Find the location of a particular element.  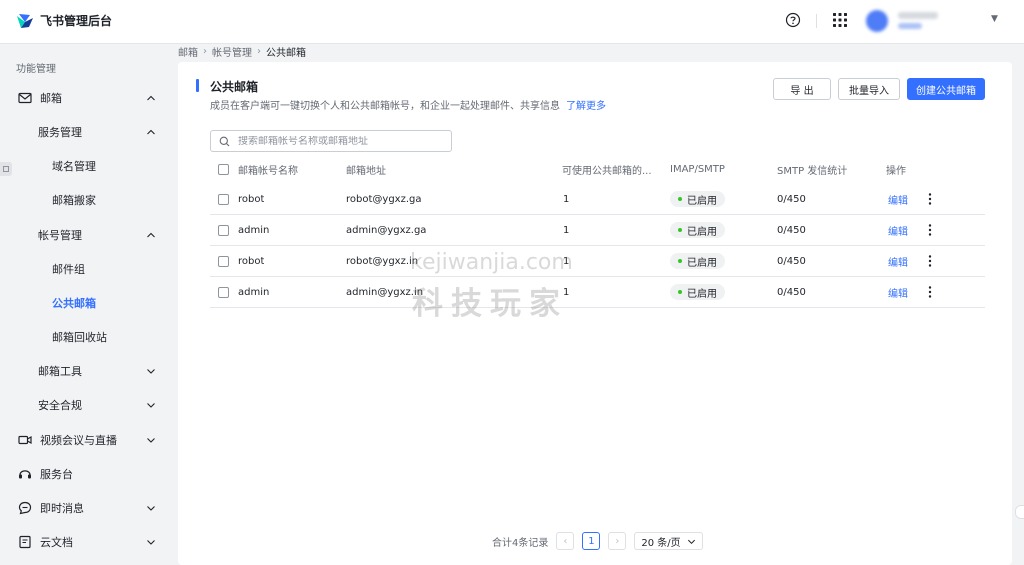

column-header-actions: 操作 is located at coordinates (896, 171).